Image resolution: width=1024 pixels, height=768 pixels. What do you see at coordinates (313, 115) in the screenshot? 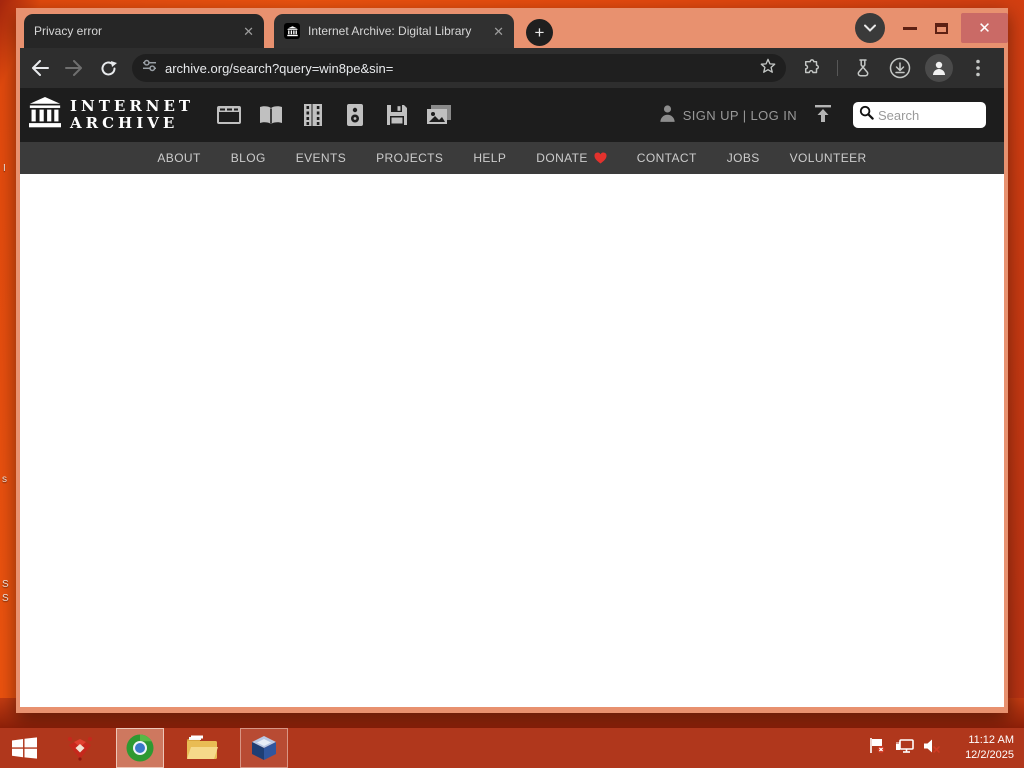
I see `video-icon` at bounding box center [313, 115].